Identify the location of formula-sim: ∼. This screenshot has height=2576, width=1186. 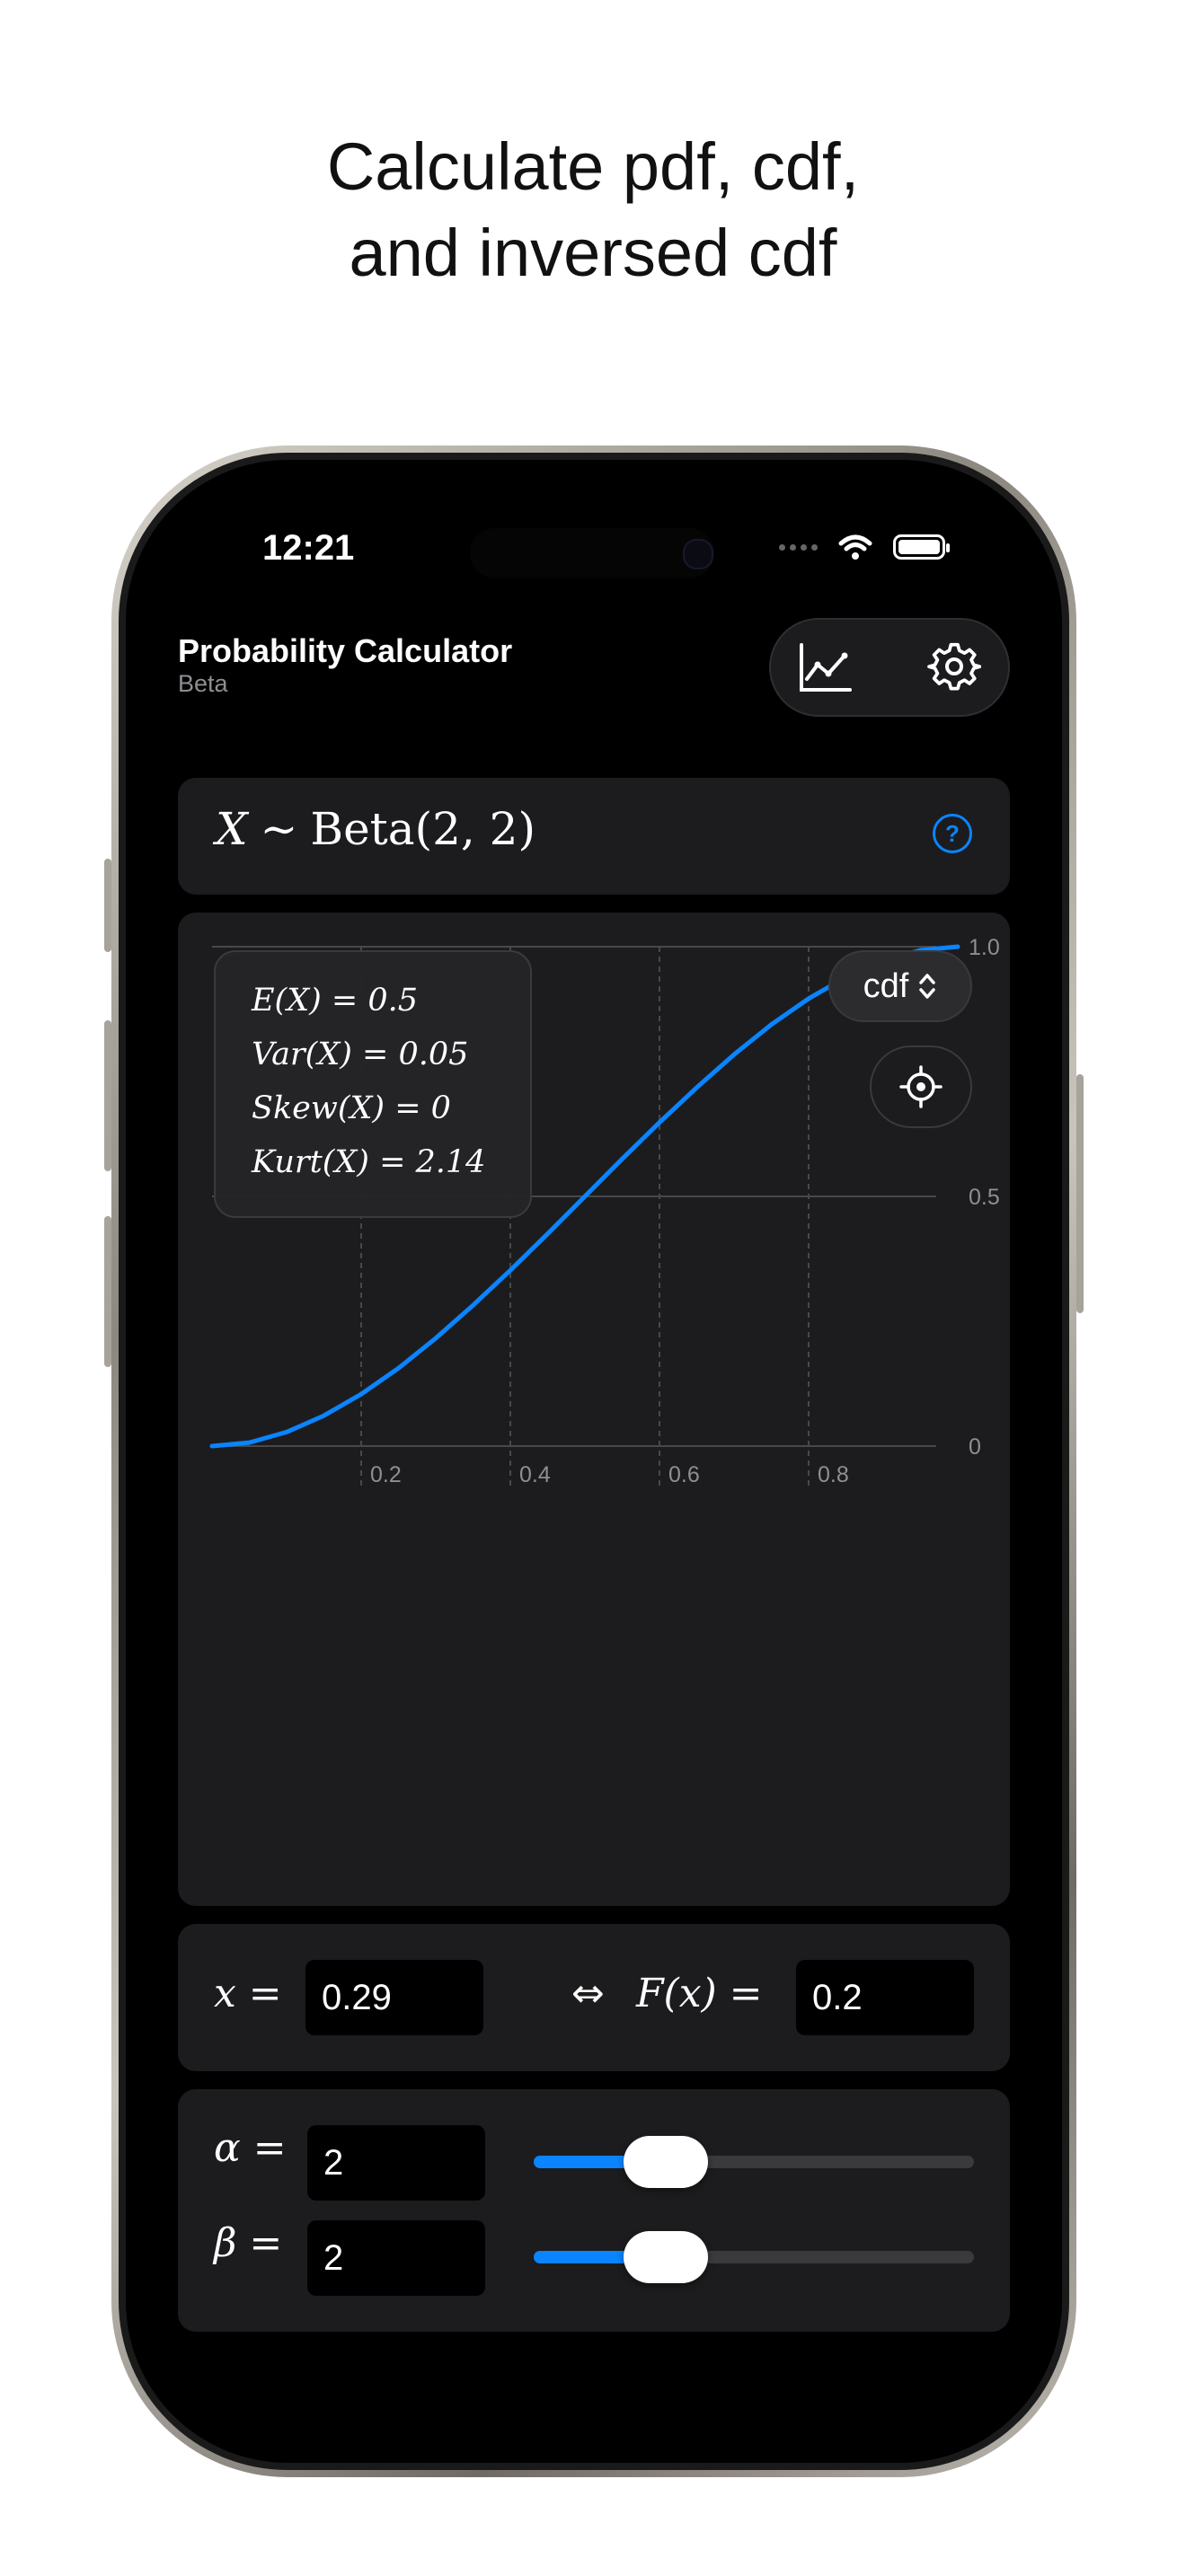
(279, 829).